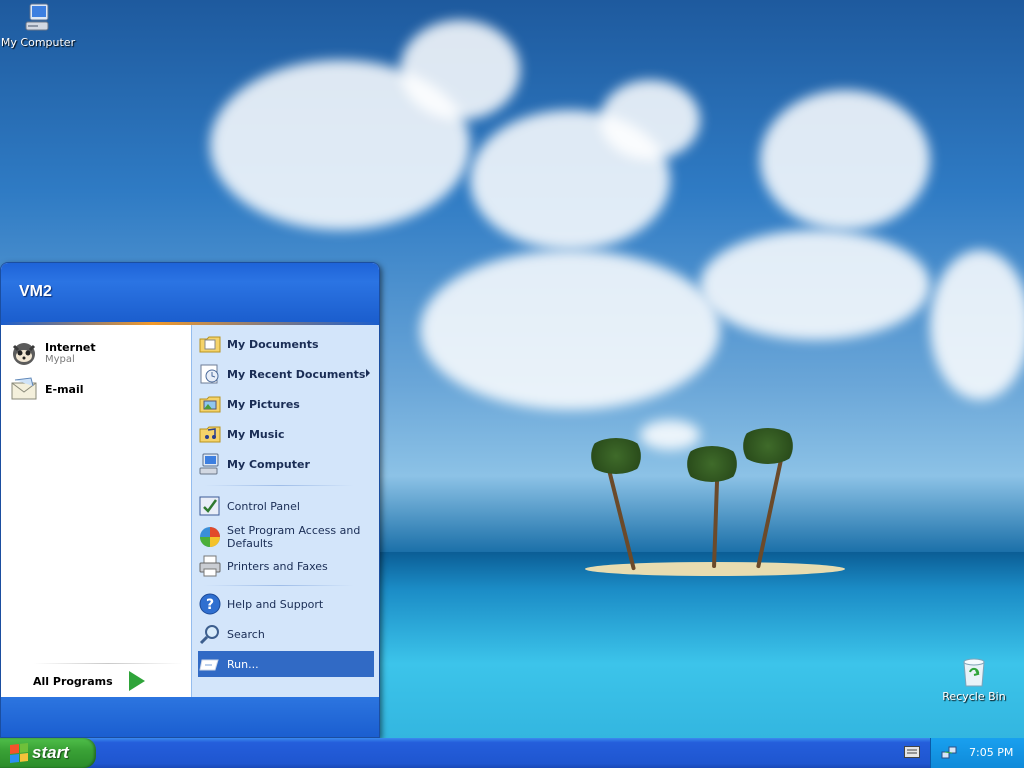 The height and width of the screenshot is (768, 1024). I want to click on program-access-icon, so click(210, 537).